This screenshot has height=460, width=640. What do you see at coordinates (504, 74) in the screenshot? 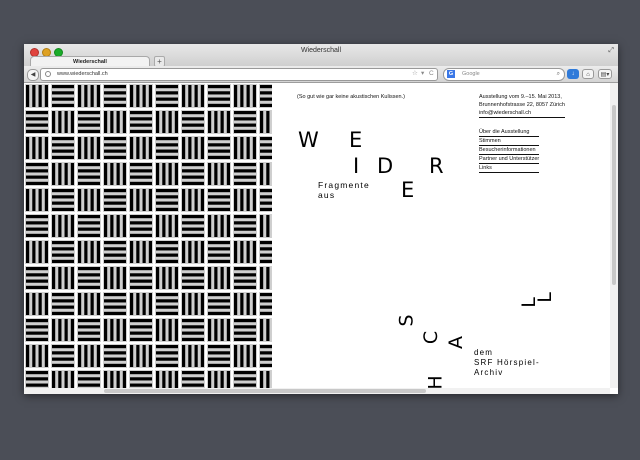
I see `search-bar: G Google ⌕` at bounding box center [504, 74].